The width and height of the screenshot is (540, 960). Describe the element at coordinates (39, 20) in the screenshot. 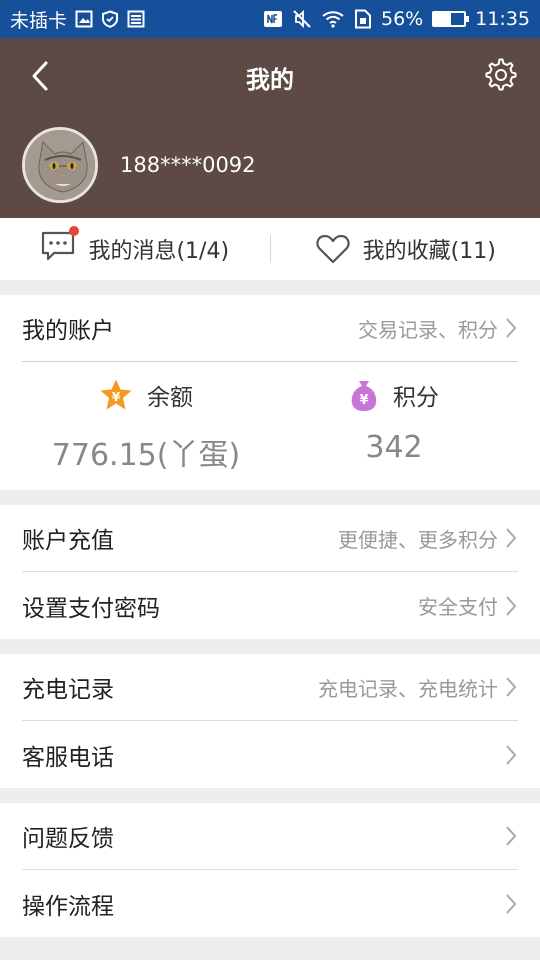

I see `carrier-text: 未插卡` at that location.